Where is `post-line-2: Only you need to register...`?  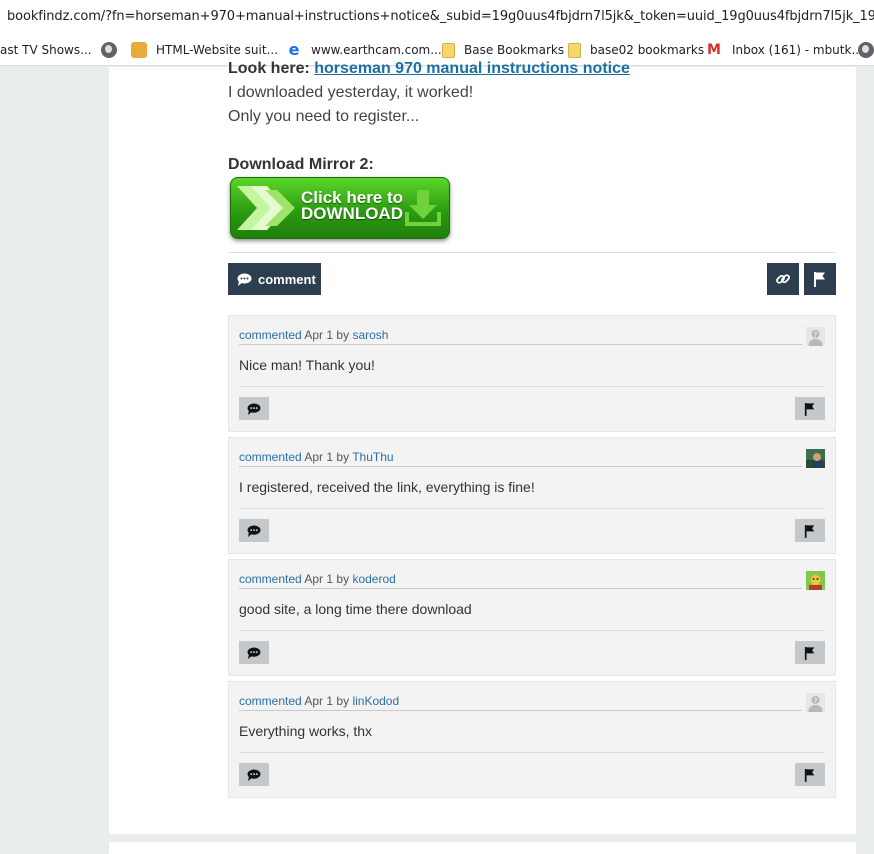 post-line-2: Only you need to register... is located at coordinates (324, 116).